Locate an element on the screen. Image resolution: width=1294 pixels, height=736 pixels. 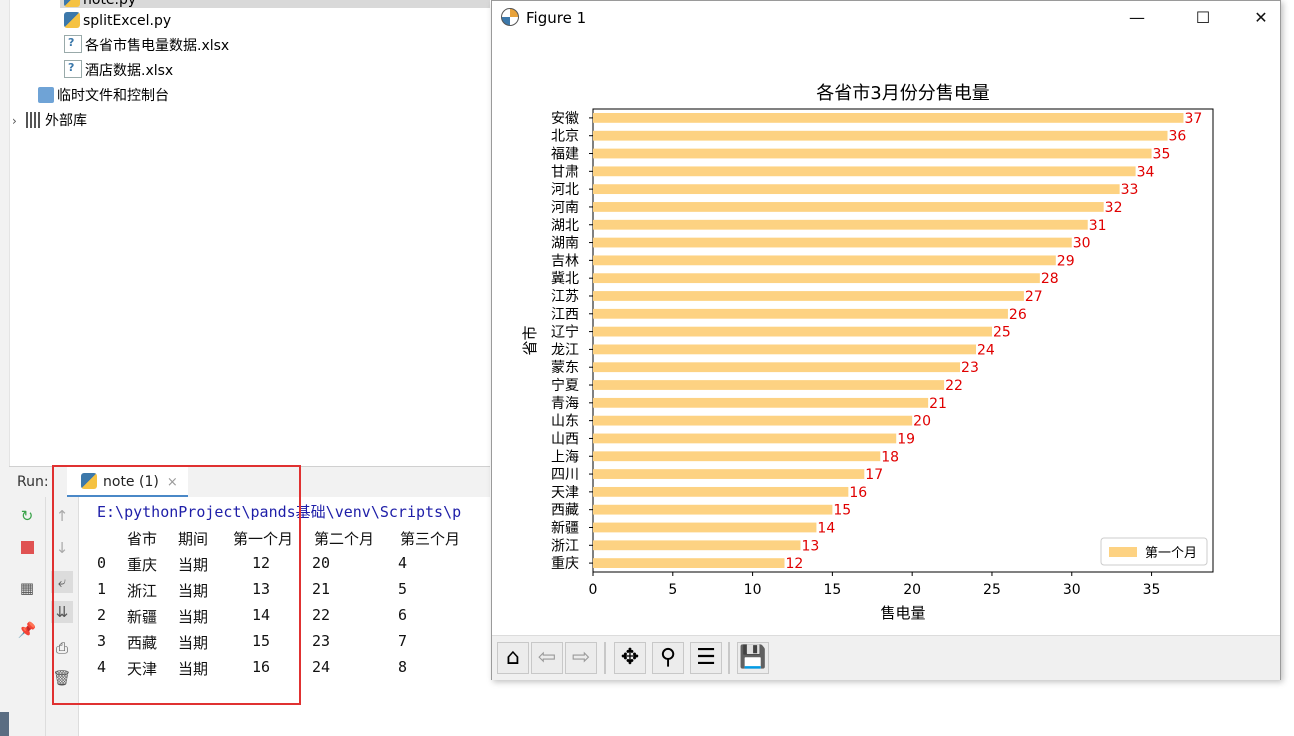
tree-item-label: 酒店数据.xlsx is located at coordinates (129, 71).